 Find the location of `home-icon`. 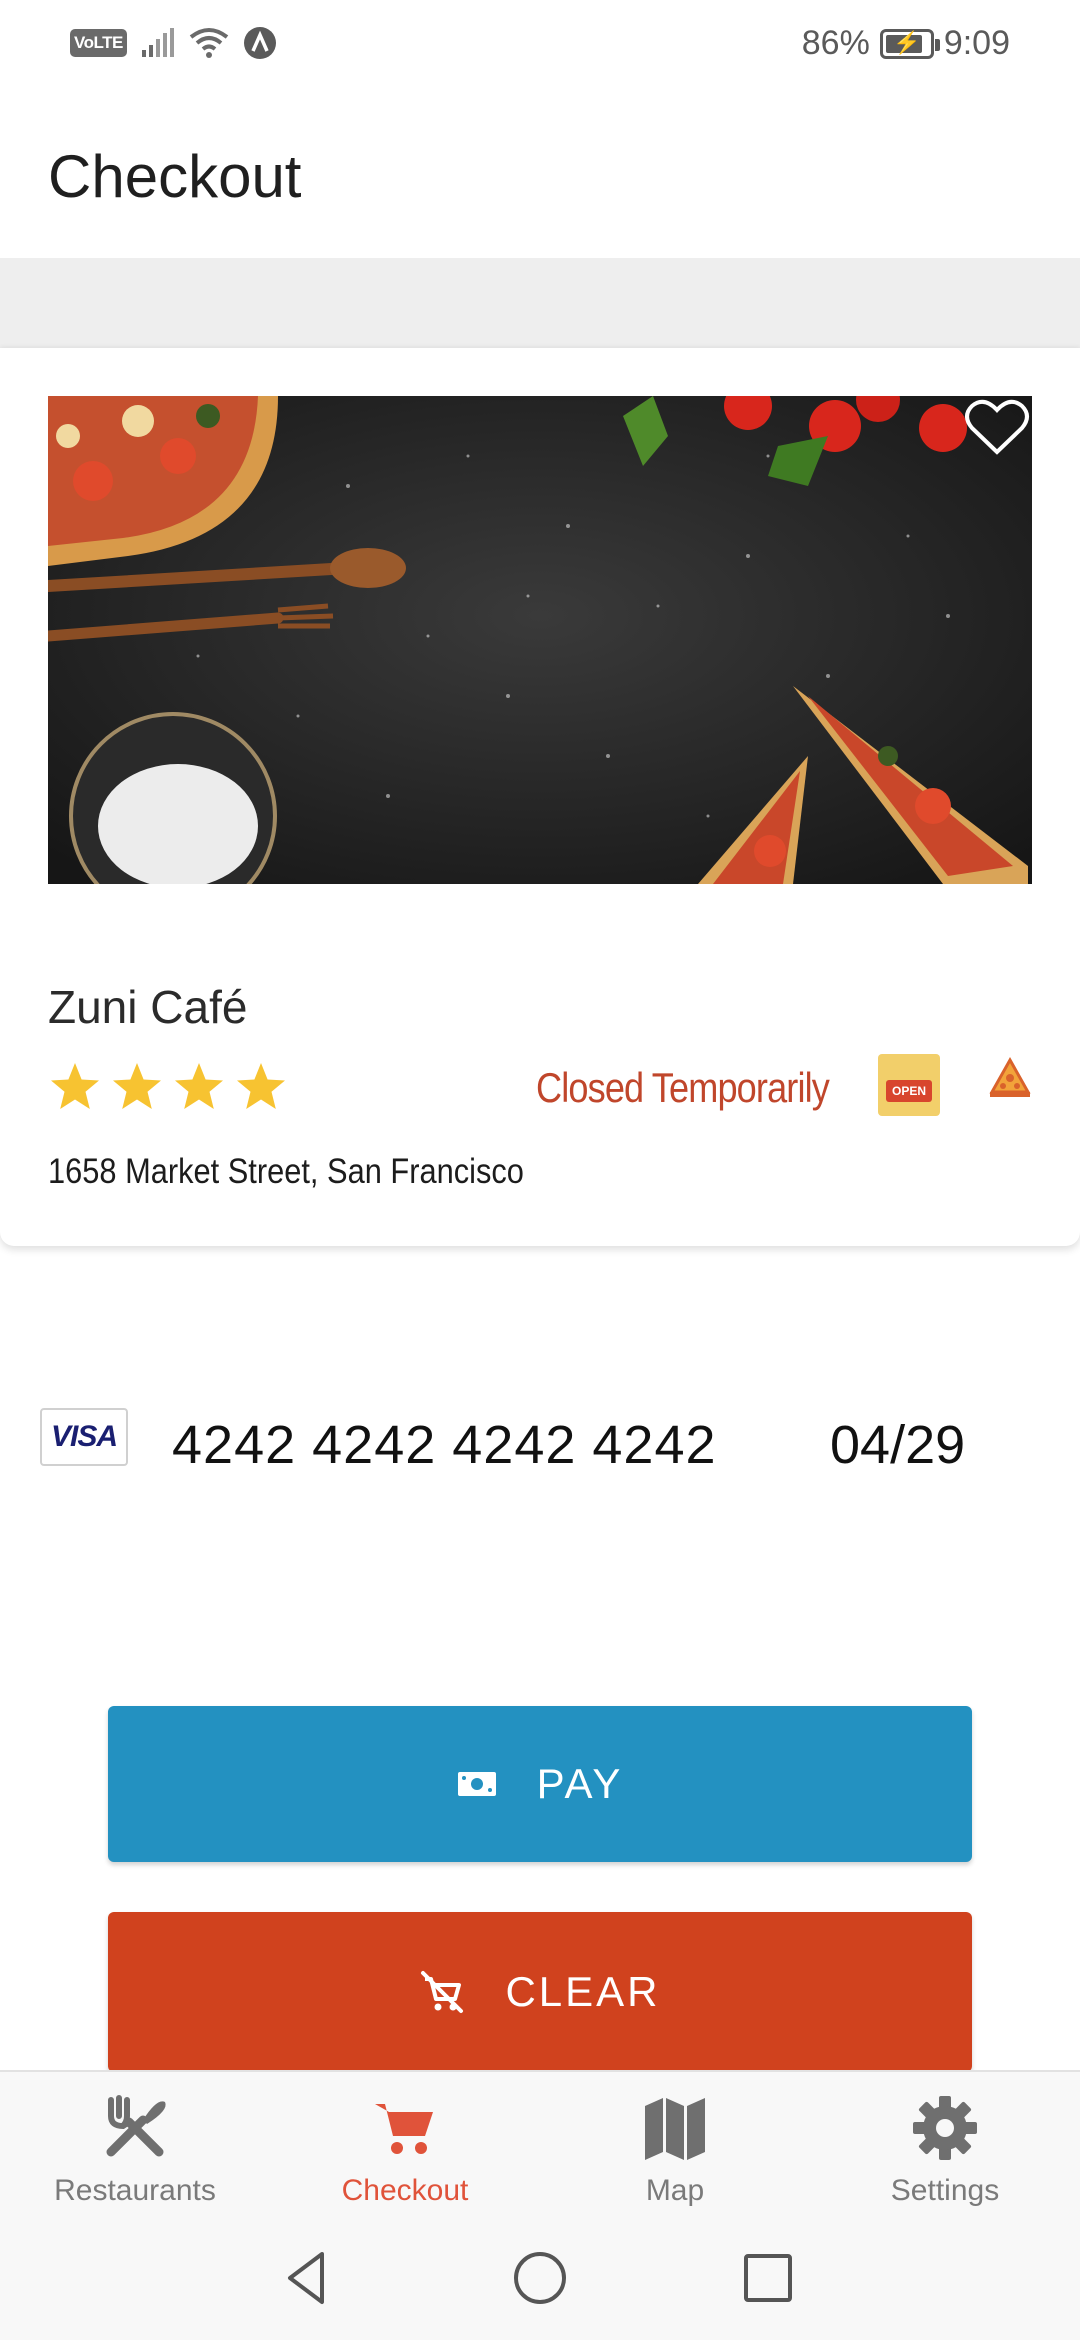

home-icon is located at coordinates (540, 2278).